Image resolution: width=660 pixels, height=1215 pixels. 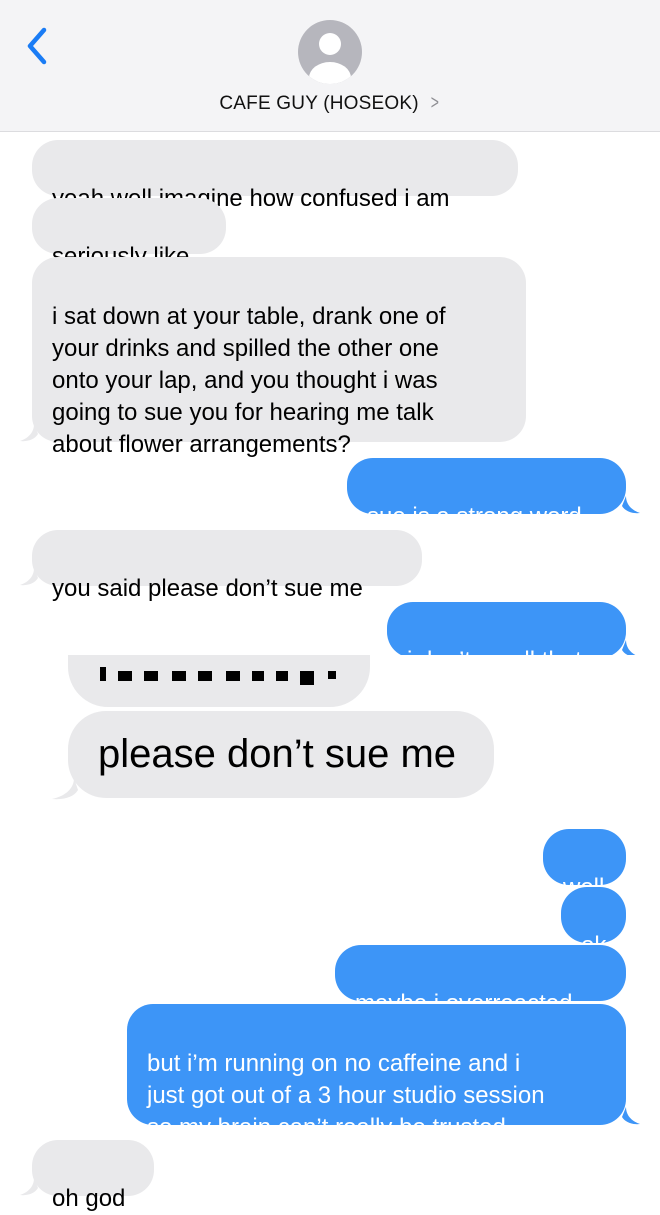 I want to click on contact-name-button: CAFE GUY (HOSEOK) >, so click(x=330, y=103).